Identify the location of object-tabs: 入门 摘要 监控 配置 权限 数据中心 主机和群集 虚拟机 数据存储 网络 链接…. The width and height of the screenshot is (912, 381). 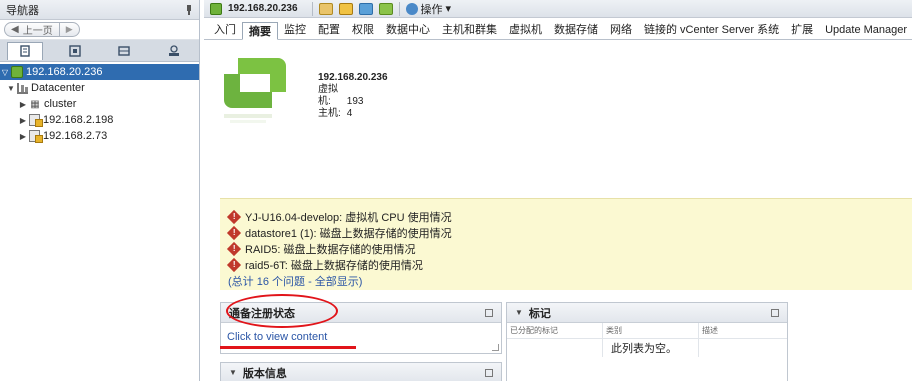
(558, 29).